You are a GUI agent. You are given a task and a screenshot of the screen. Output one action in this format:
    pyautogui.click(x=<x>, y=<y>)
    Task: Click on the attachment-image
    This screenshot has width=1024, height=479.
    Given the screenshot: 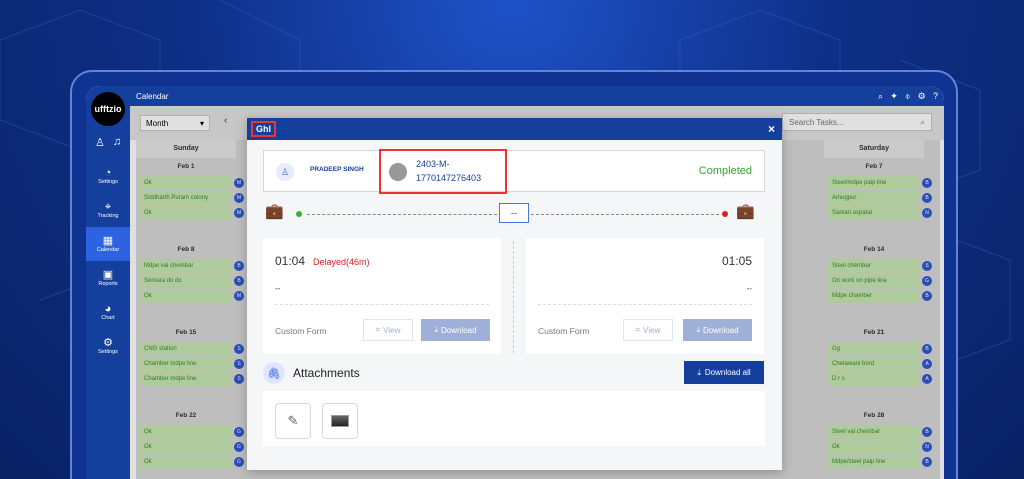 What is the action you would take?
    pyautogui.click(x=340, y=421)
    